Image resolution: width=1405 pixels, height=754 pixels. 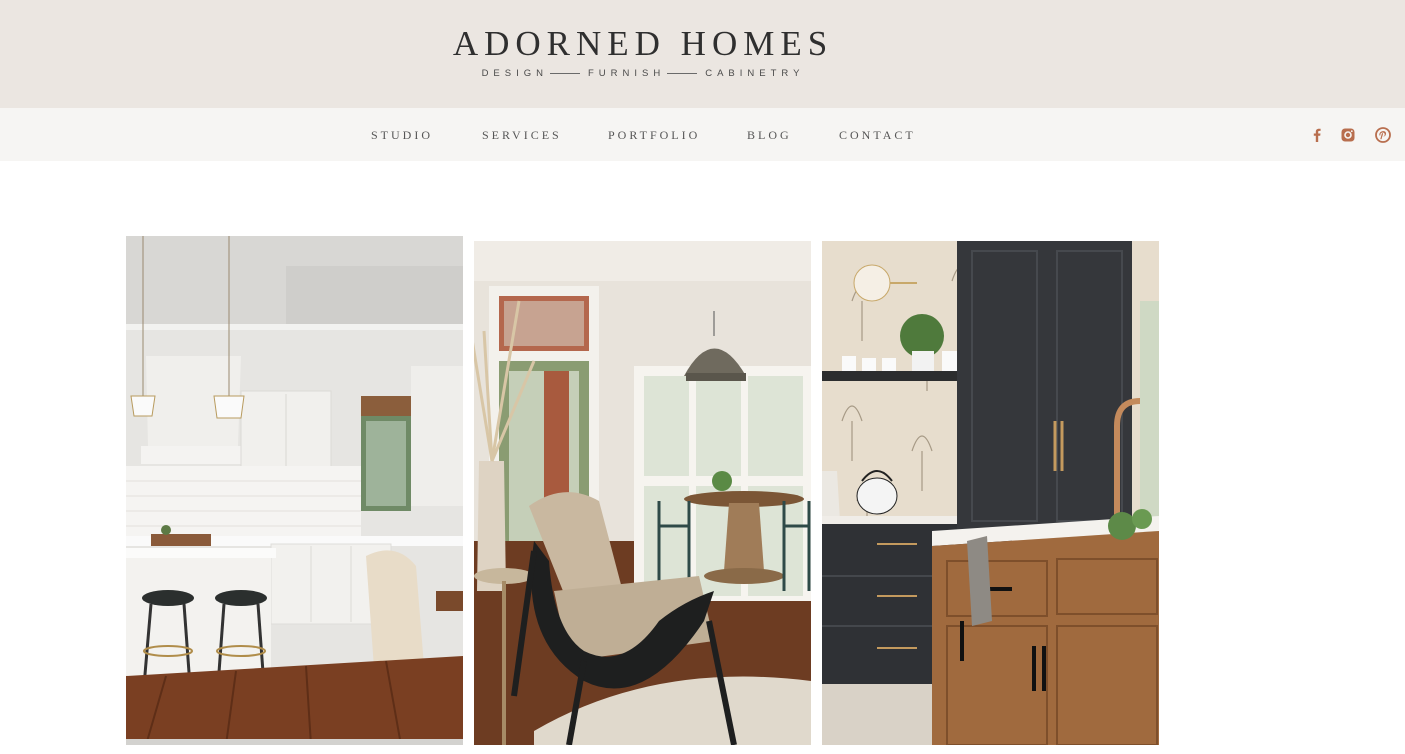 I want to click on brand-logo: ADORNED HOMES DESIGN FURNISH CABINETRY, so click(x=643, y=52).